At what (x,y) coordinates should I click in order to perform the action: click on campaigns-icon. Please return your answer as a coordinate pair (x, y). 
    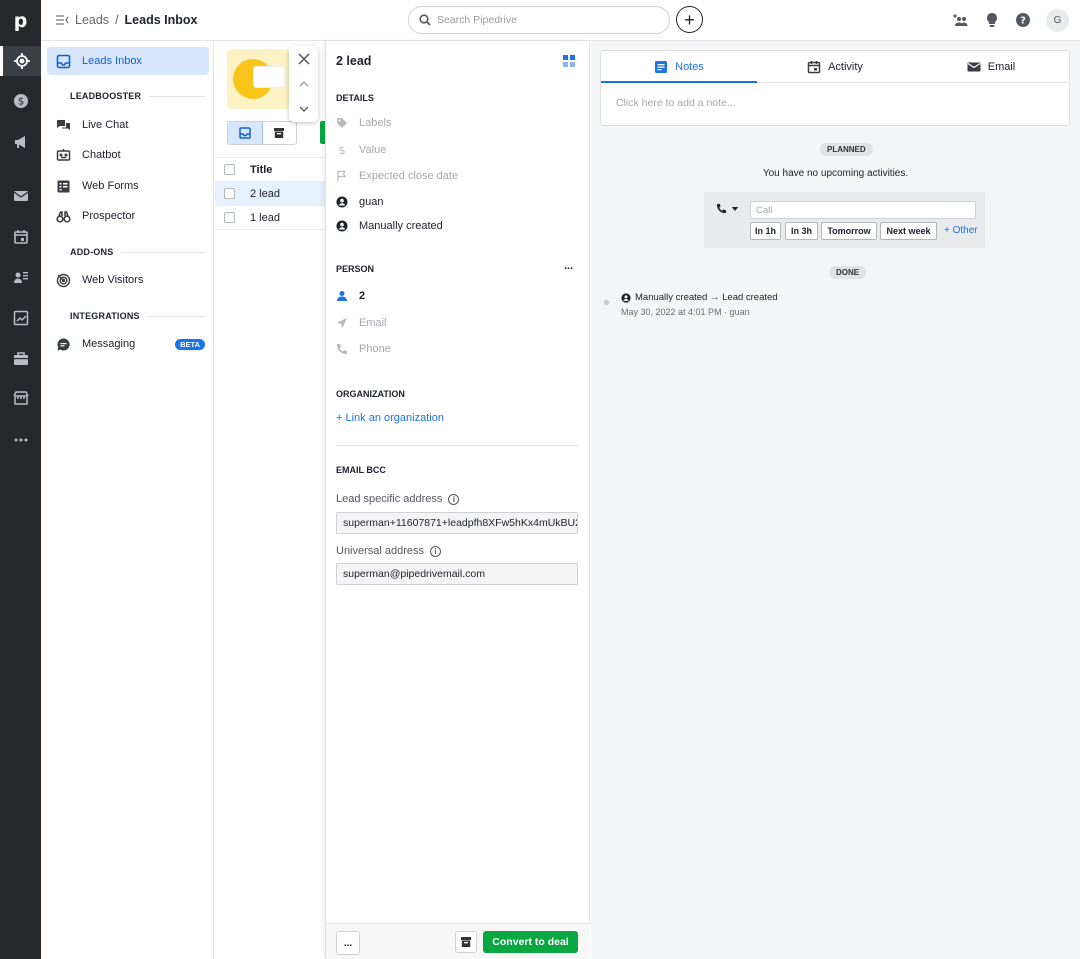
    Looking at the image, I should click on (20, 142).